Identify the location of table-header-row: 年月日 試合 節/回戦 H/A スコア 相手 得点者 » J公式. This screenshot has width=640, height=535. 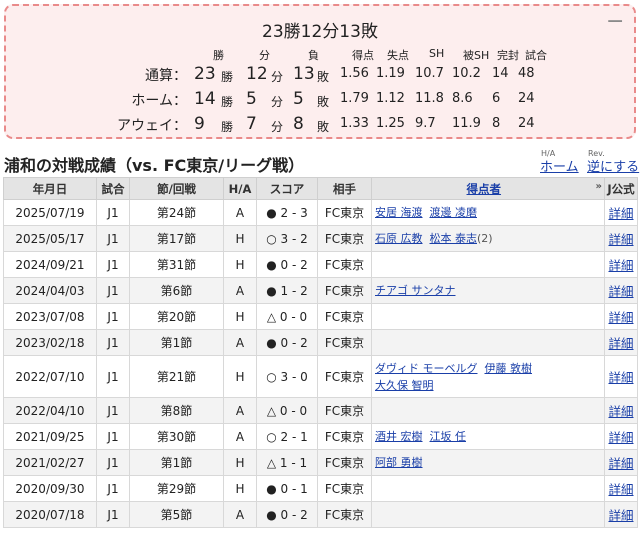
(320, 188).